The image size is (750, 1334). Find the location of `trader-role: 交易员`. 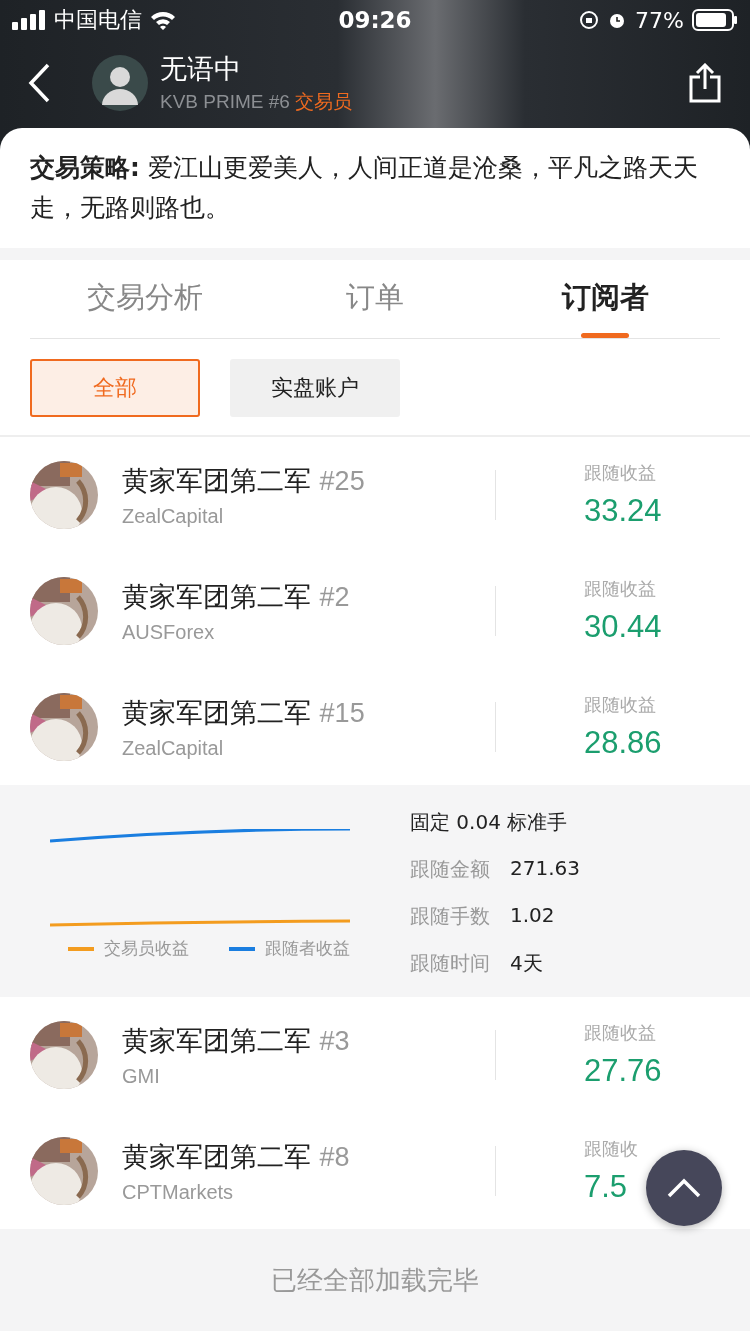

trader-role: 交易员 is located at coordinates (324, 101).